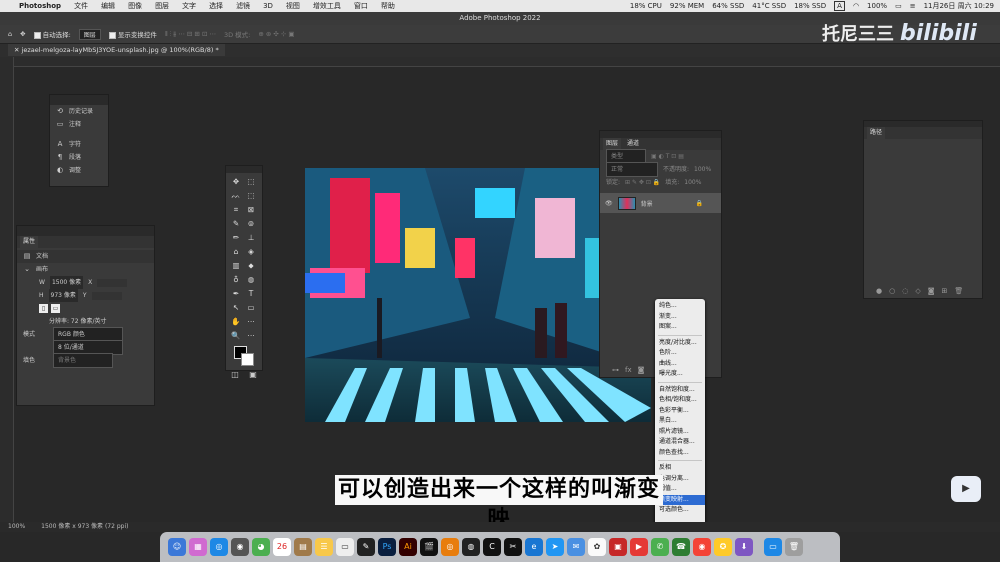  What do you see at coordinates (251, 251) in the screenshot?
I see `tool-button-11: ◈` at bounding box center [251, 251].